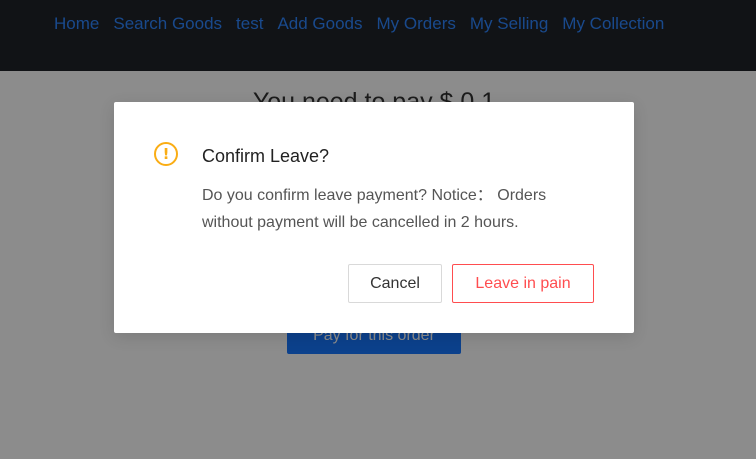 The width and height of the screenshot is (756, 459). I want to click on leave-in-pain-button: Leave in pain, so click(523, 283).